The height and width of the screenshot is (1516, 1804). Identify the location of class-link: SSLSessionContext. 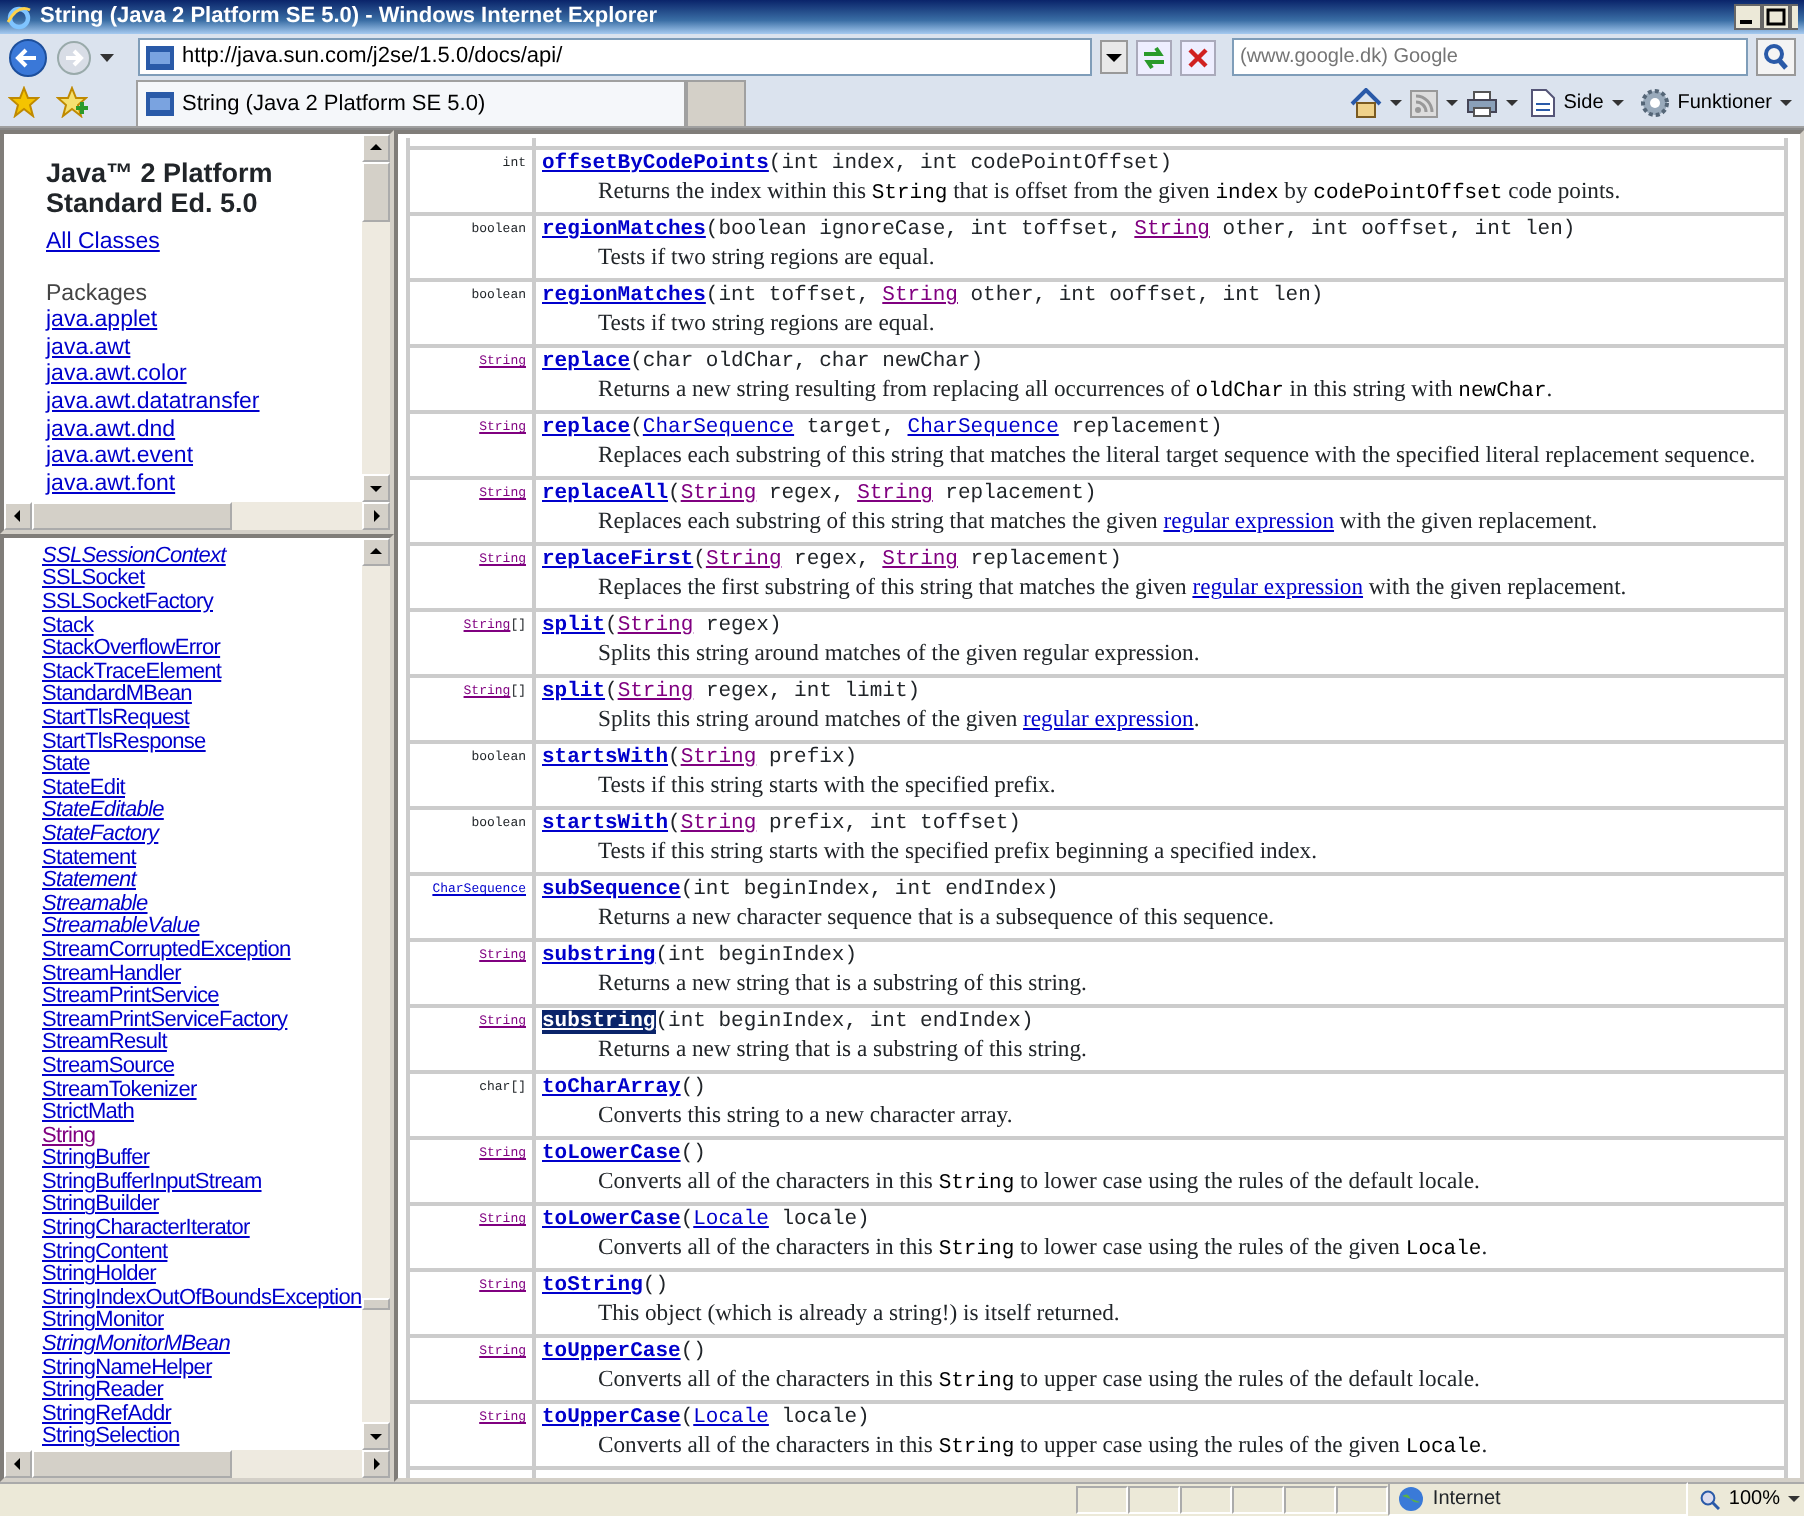
(134, 555).